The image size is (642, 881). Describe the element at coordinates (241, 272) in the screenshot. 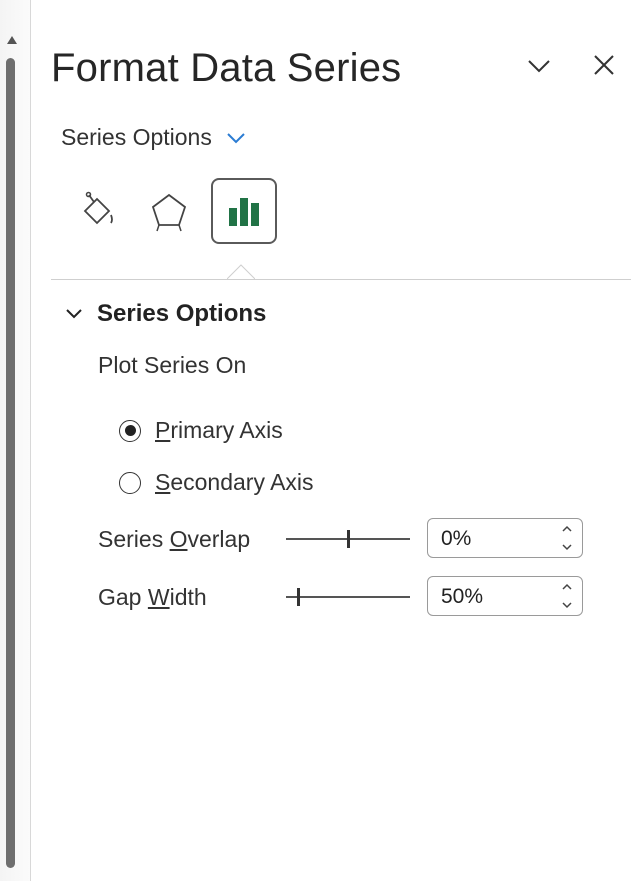

I see `tab-indicator-notch` at that location.